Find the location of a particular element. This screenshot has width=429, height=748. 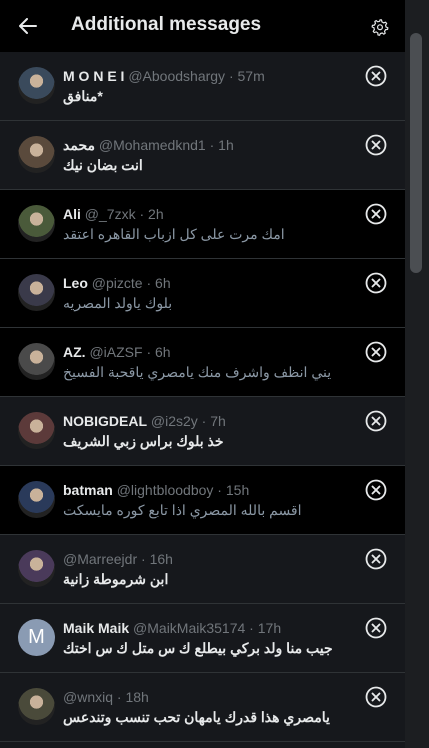

avatar-initial: M is located at coordinates (36, 637).